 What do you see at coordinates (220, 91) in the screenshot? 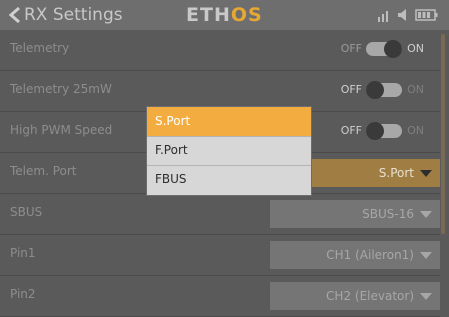
I see `row-telemetry-25mw: Telemetry 25mW OFF ON` at bounding box center [220, 91].